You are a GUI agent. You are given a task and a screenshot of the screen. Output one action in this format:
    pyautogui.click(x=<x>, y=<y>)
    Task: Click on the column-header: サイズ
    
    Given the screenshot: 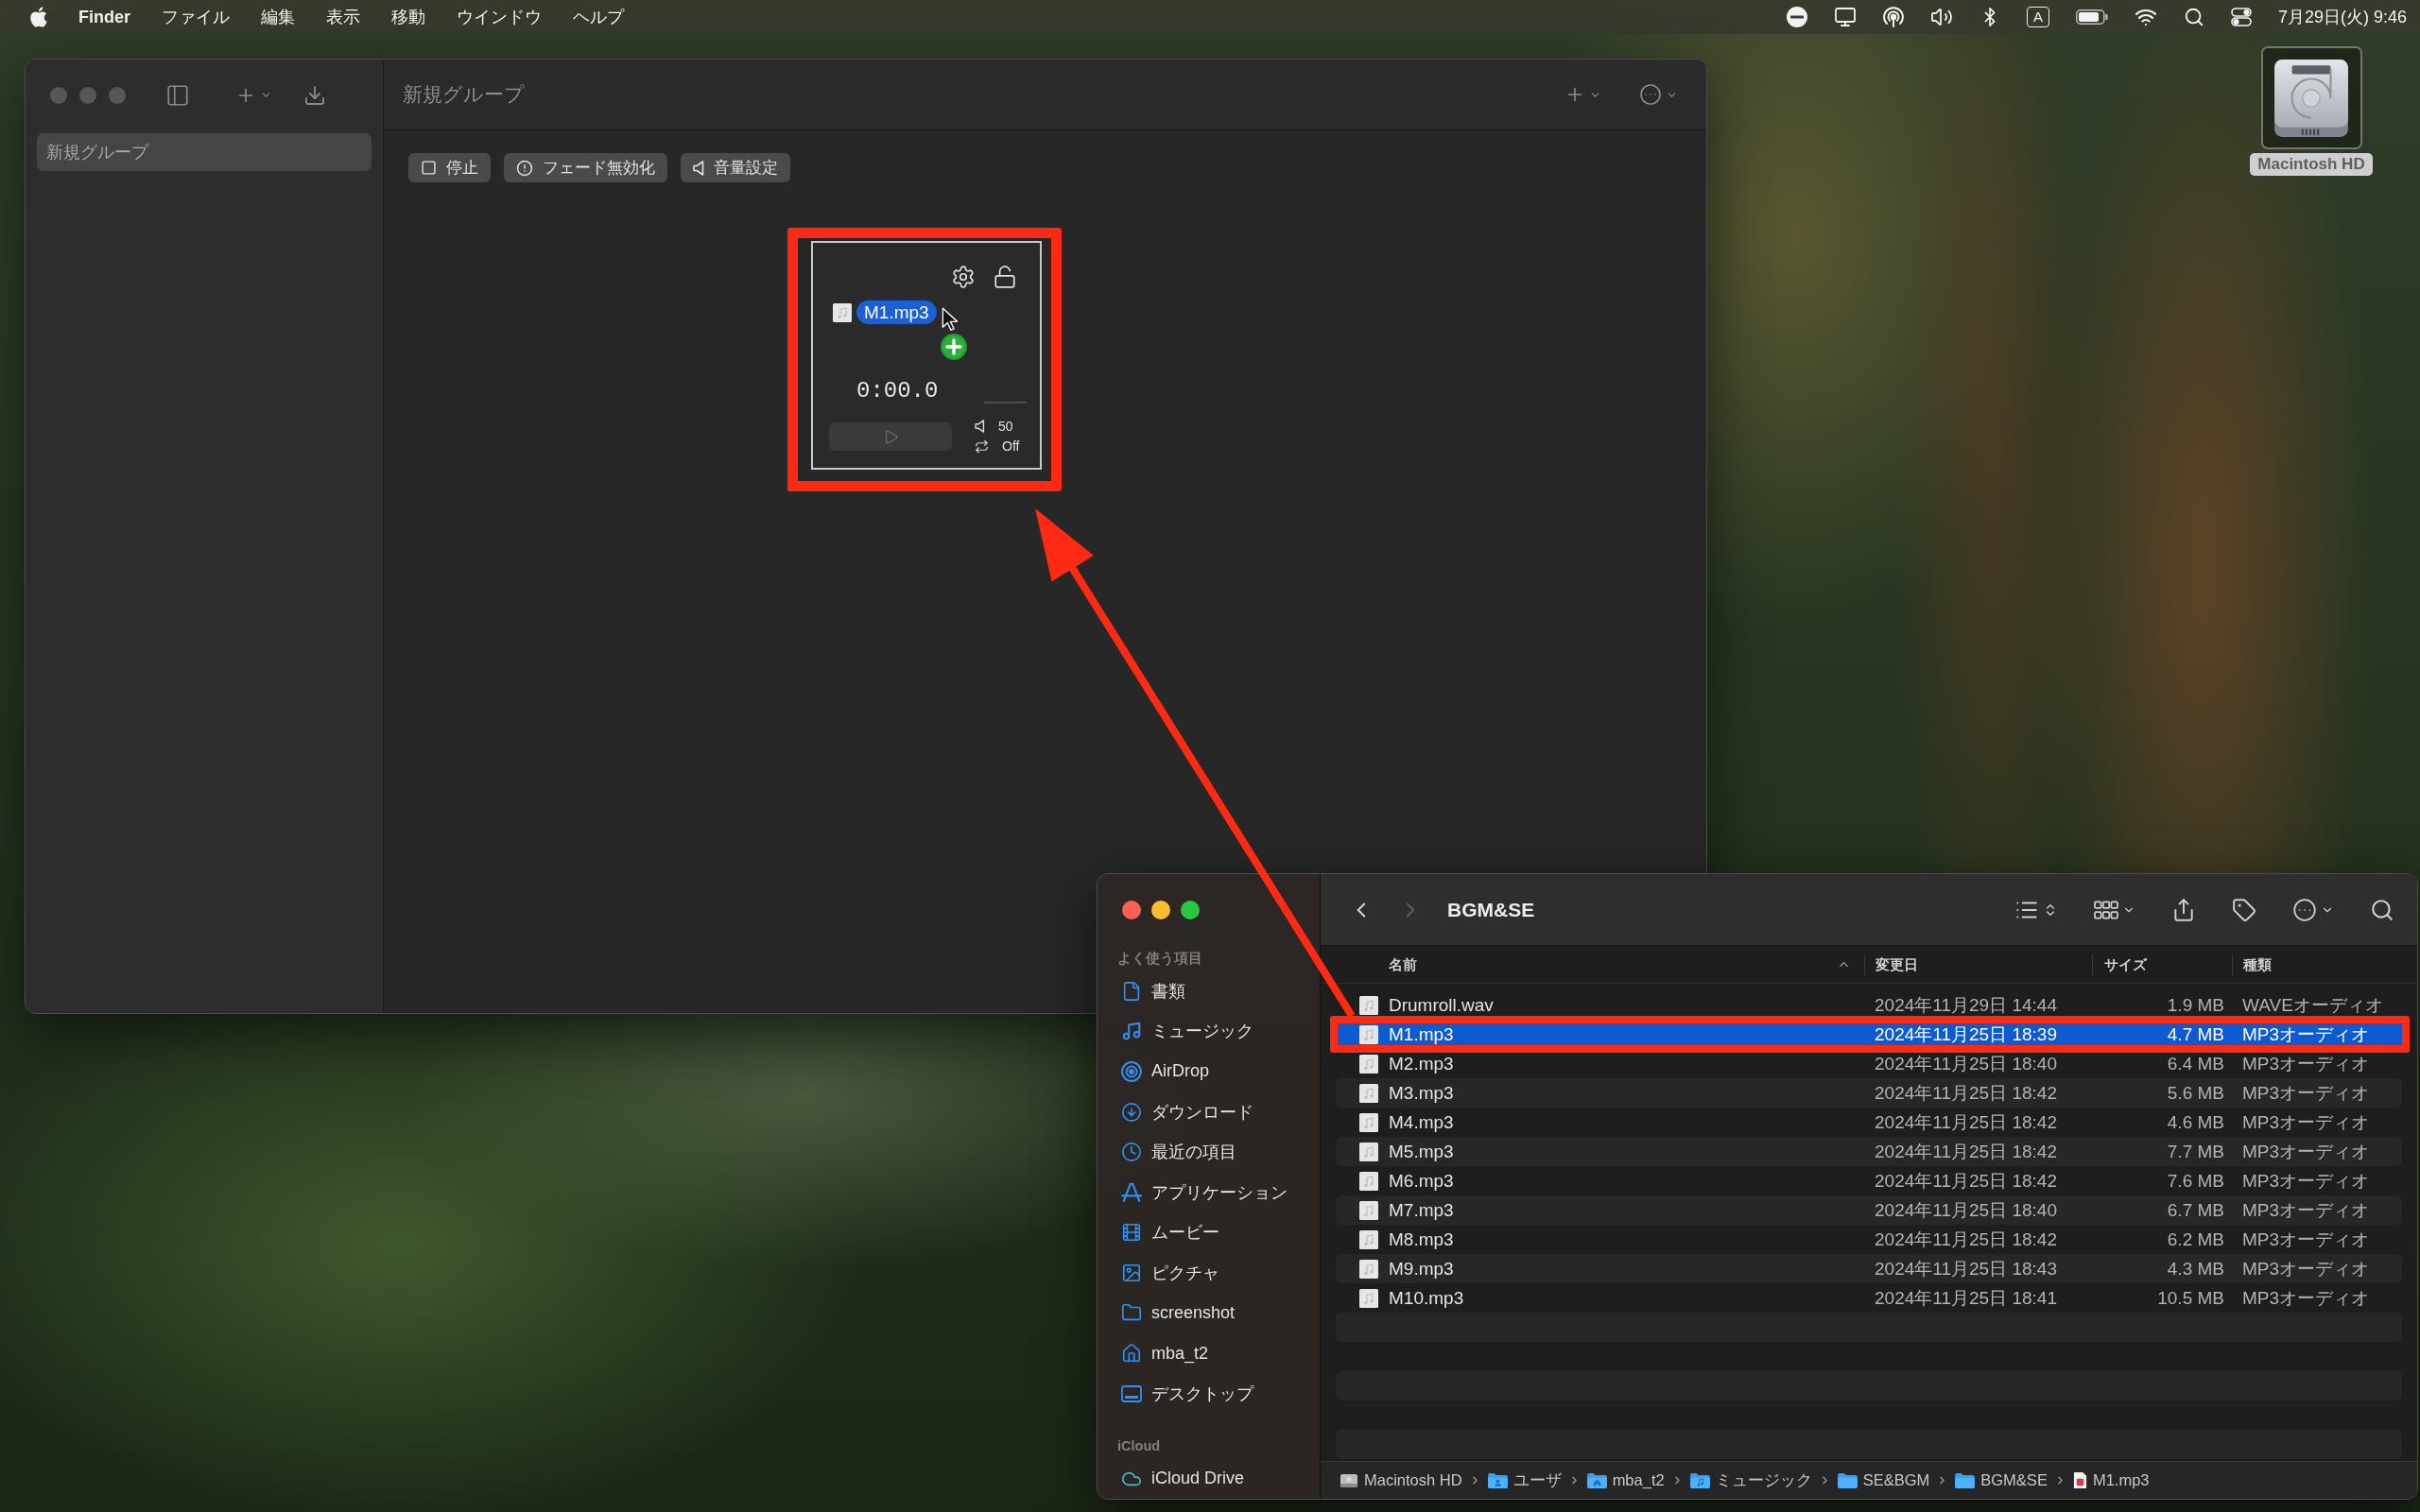 What is the action you would take?
    pyautogui.click(x=2125, y=964)
    